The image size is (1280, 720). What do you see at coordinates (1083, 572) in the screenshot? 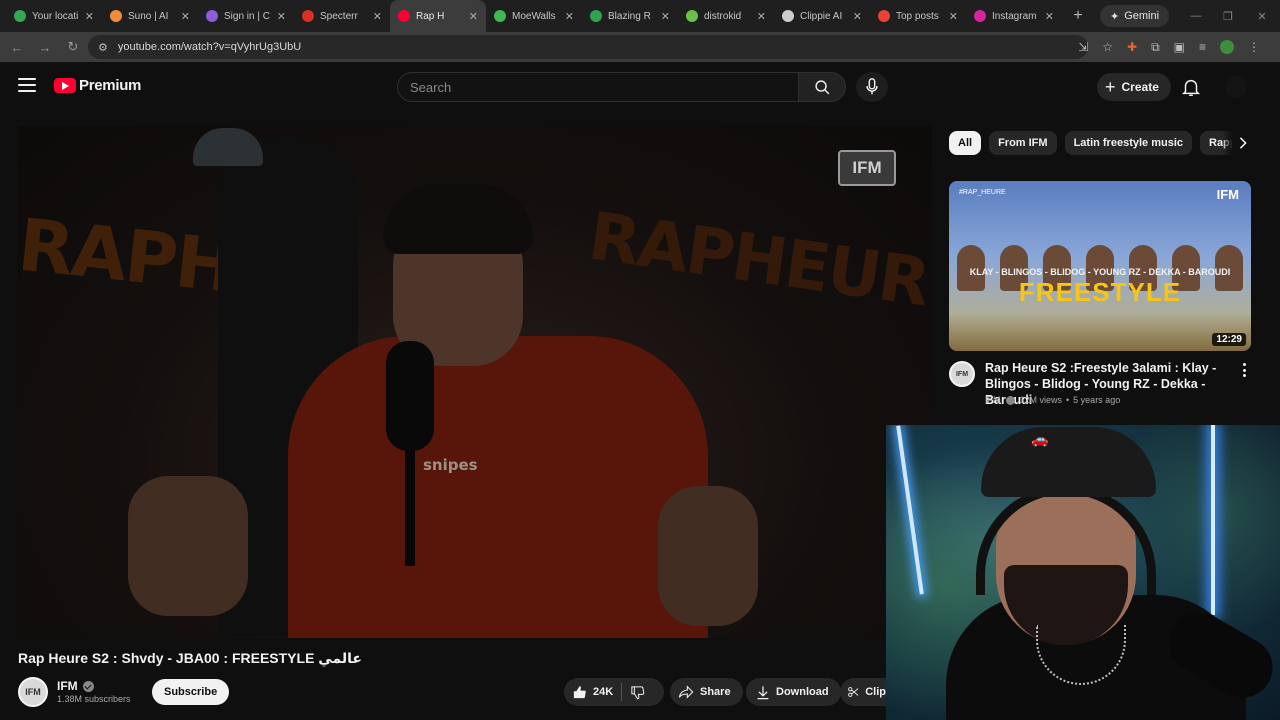
I see `webcam-overlay: 🚗` at bounding box center [1083, 572].